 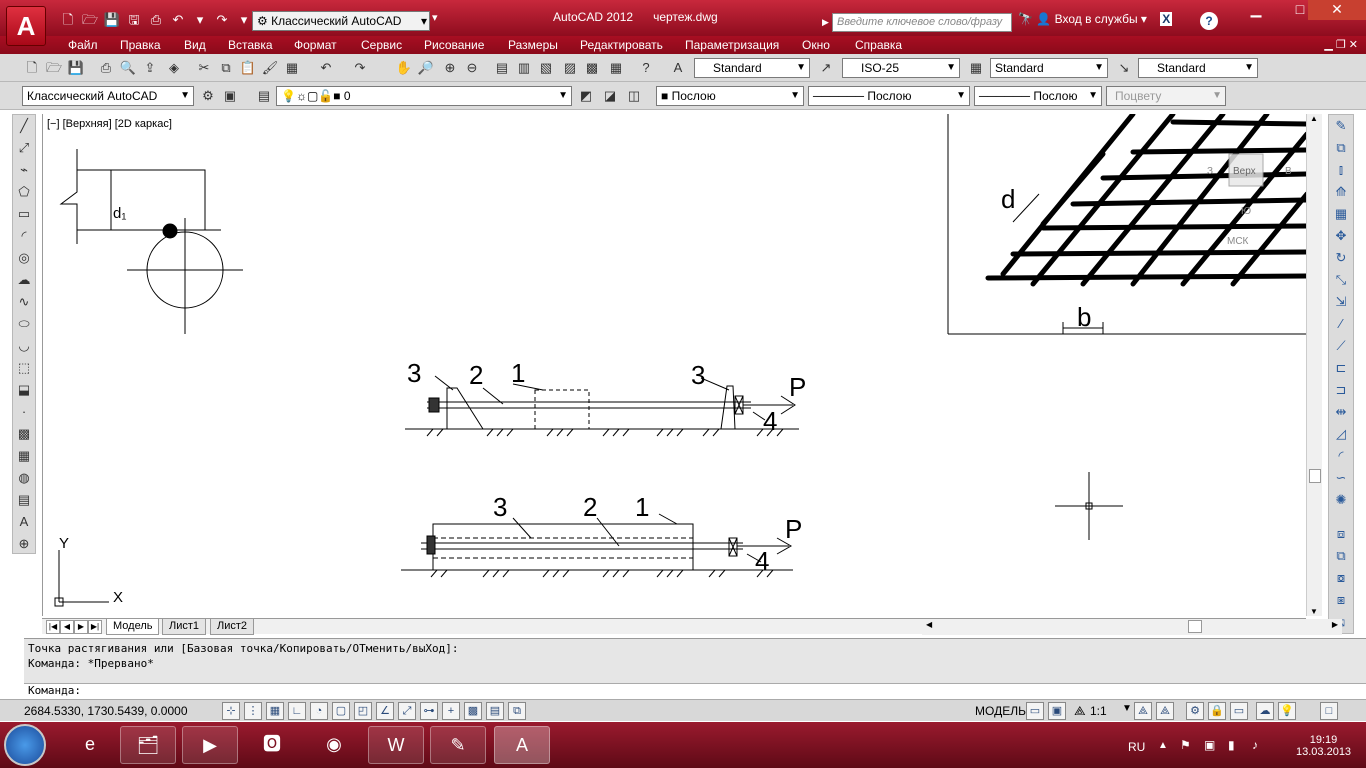 I want to click on extend-icon: ⟋, so click(x=1341, y=346).